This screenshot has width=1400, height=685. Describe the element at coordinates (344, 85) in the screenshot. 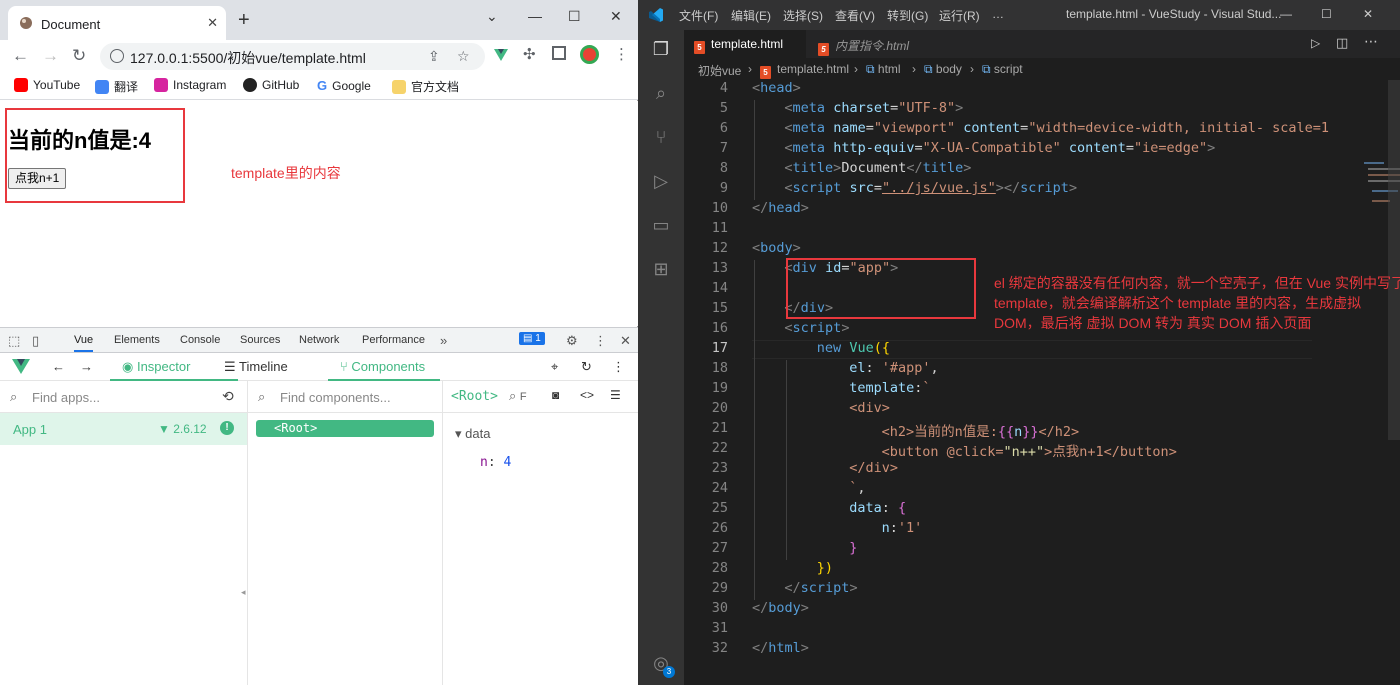

I see `bookmark-google: G Google` at that location.